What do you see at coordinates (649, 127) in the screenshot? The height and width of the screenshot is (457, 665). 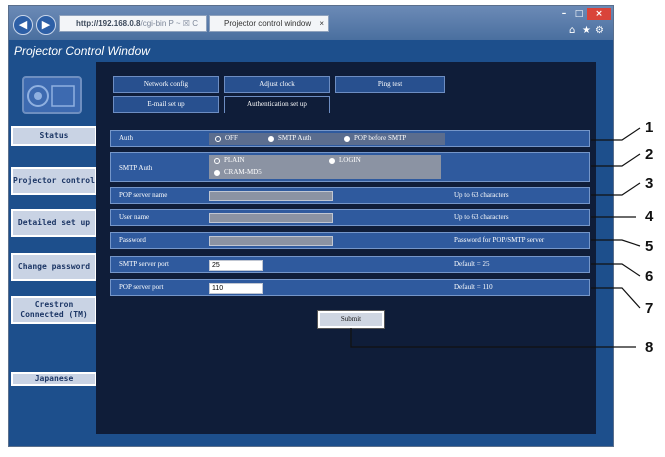 I see `callout-number: 1` at bounding box center [649, 127].